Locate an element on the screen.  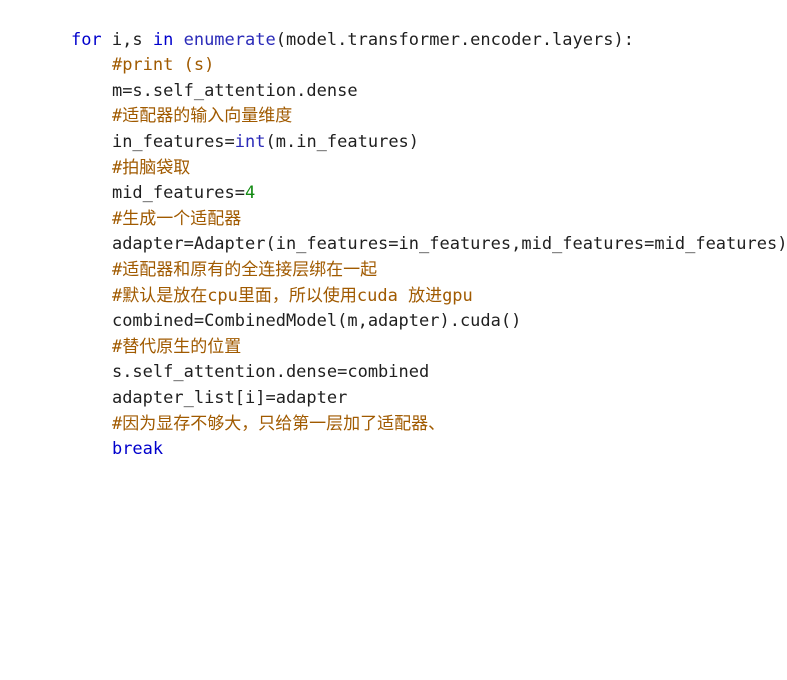
code-line-combined: combined=CombinedModel(m,adapter).cuda() is located at coordinates (296, 307).